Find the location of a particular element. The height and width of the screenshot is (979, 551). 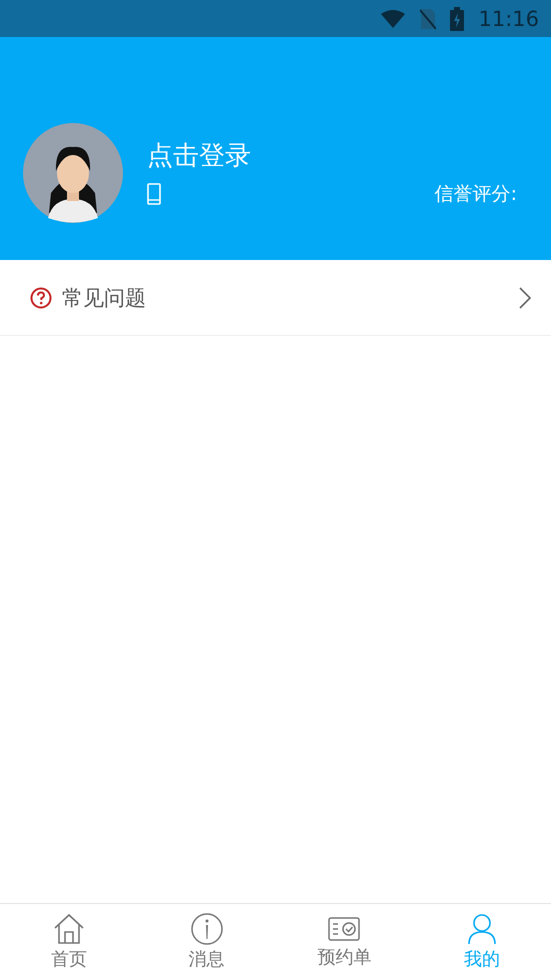

chevron-right-icon is located at coordinates (525, 297).